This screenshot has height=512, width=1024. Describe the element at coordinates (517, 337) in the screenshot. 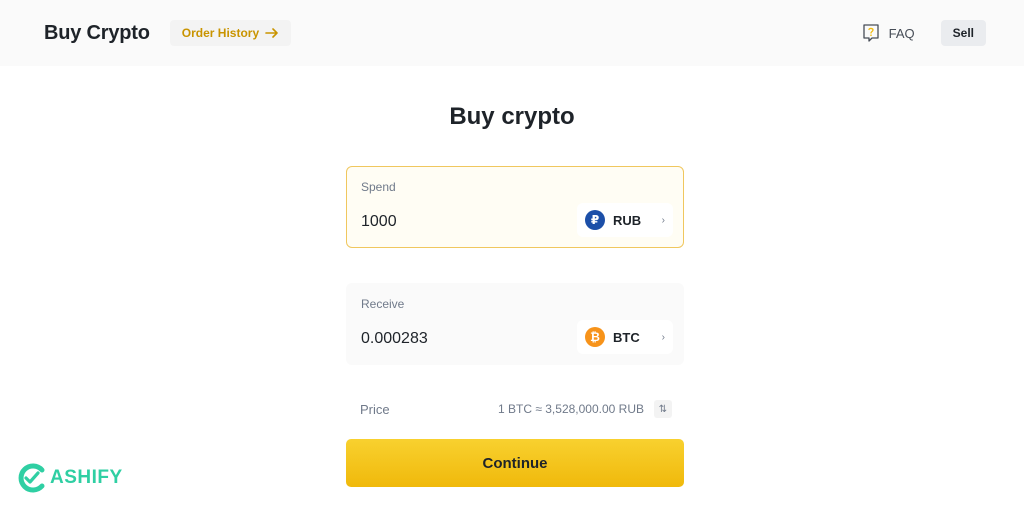

I see `receive-row: 0.000283 ₿ BTC ›` at that location.